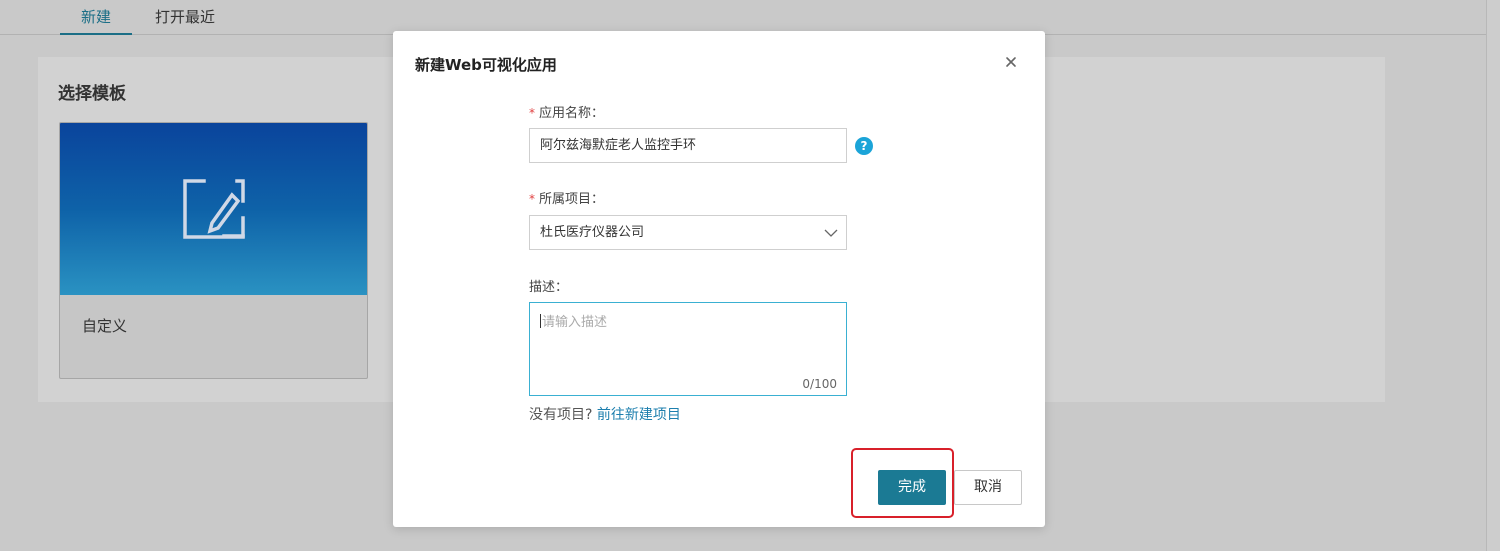 The width and height of the screenshot is (1500, 551). Describe the element at coordinates (864, 146) in the screenshot. I see `help-icon: ?` at that location.